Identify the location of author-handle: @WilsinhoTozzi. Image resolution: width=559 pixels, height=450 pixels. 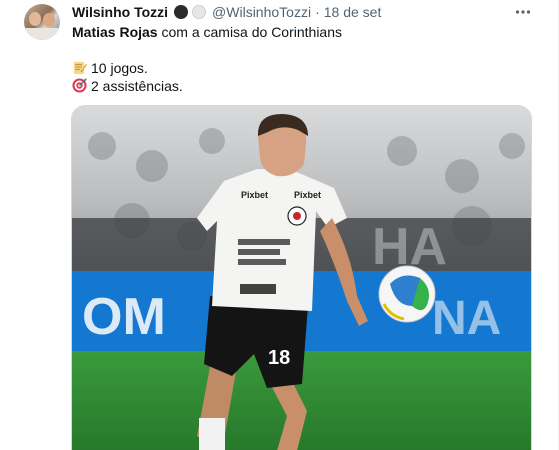
(261, 12).